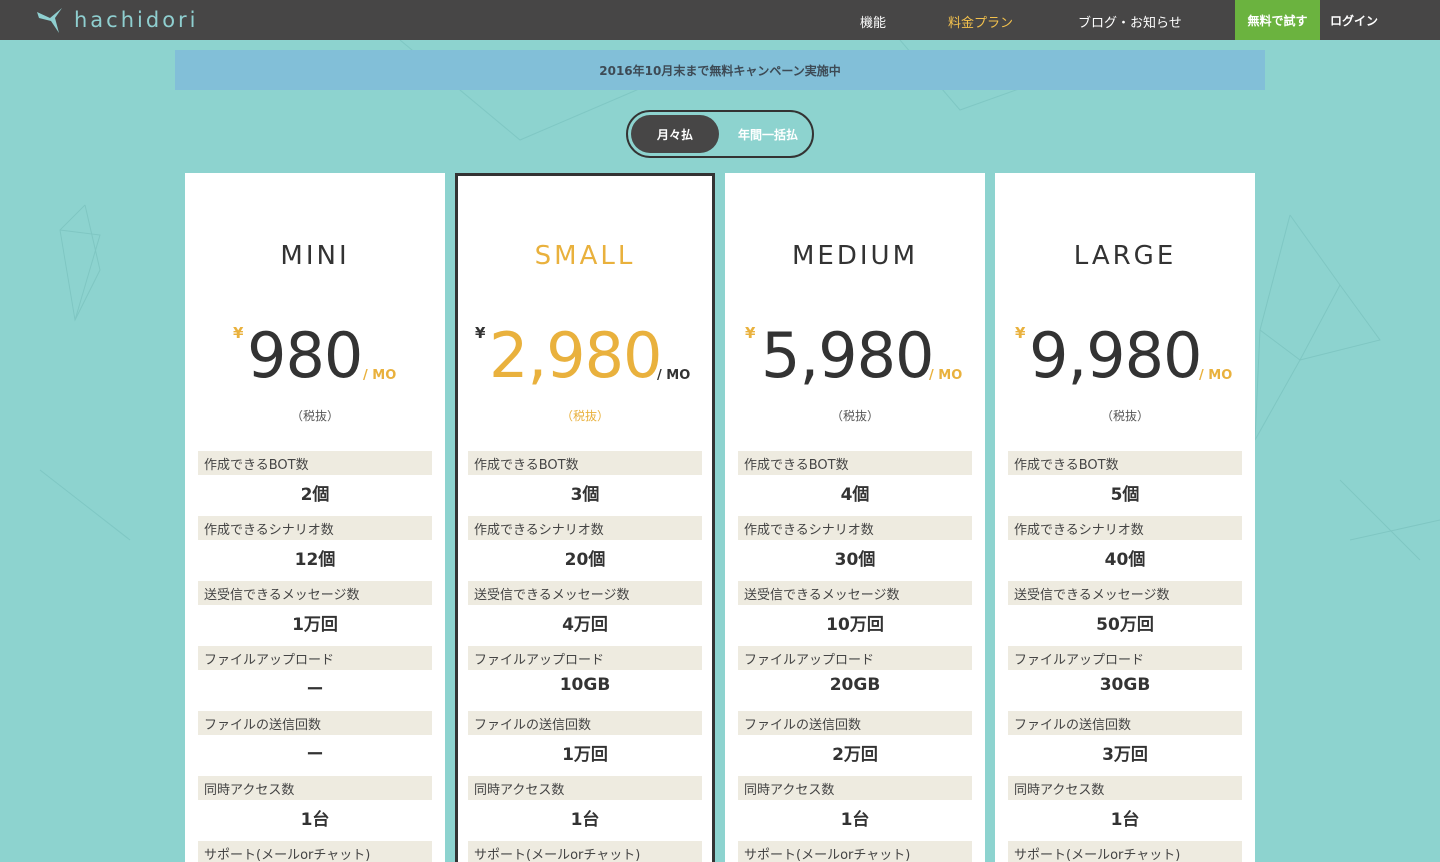 This screenshot has height=862, width=1440. What do you see at coordinates (1130, 21) in the screenshot?
I see `nav-blog: ブログ・お知らせ` at bounding box center [1130, 21].